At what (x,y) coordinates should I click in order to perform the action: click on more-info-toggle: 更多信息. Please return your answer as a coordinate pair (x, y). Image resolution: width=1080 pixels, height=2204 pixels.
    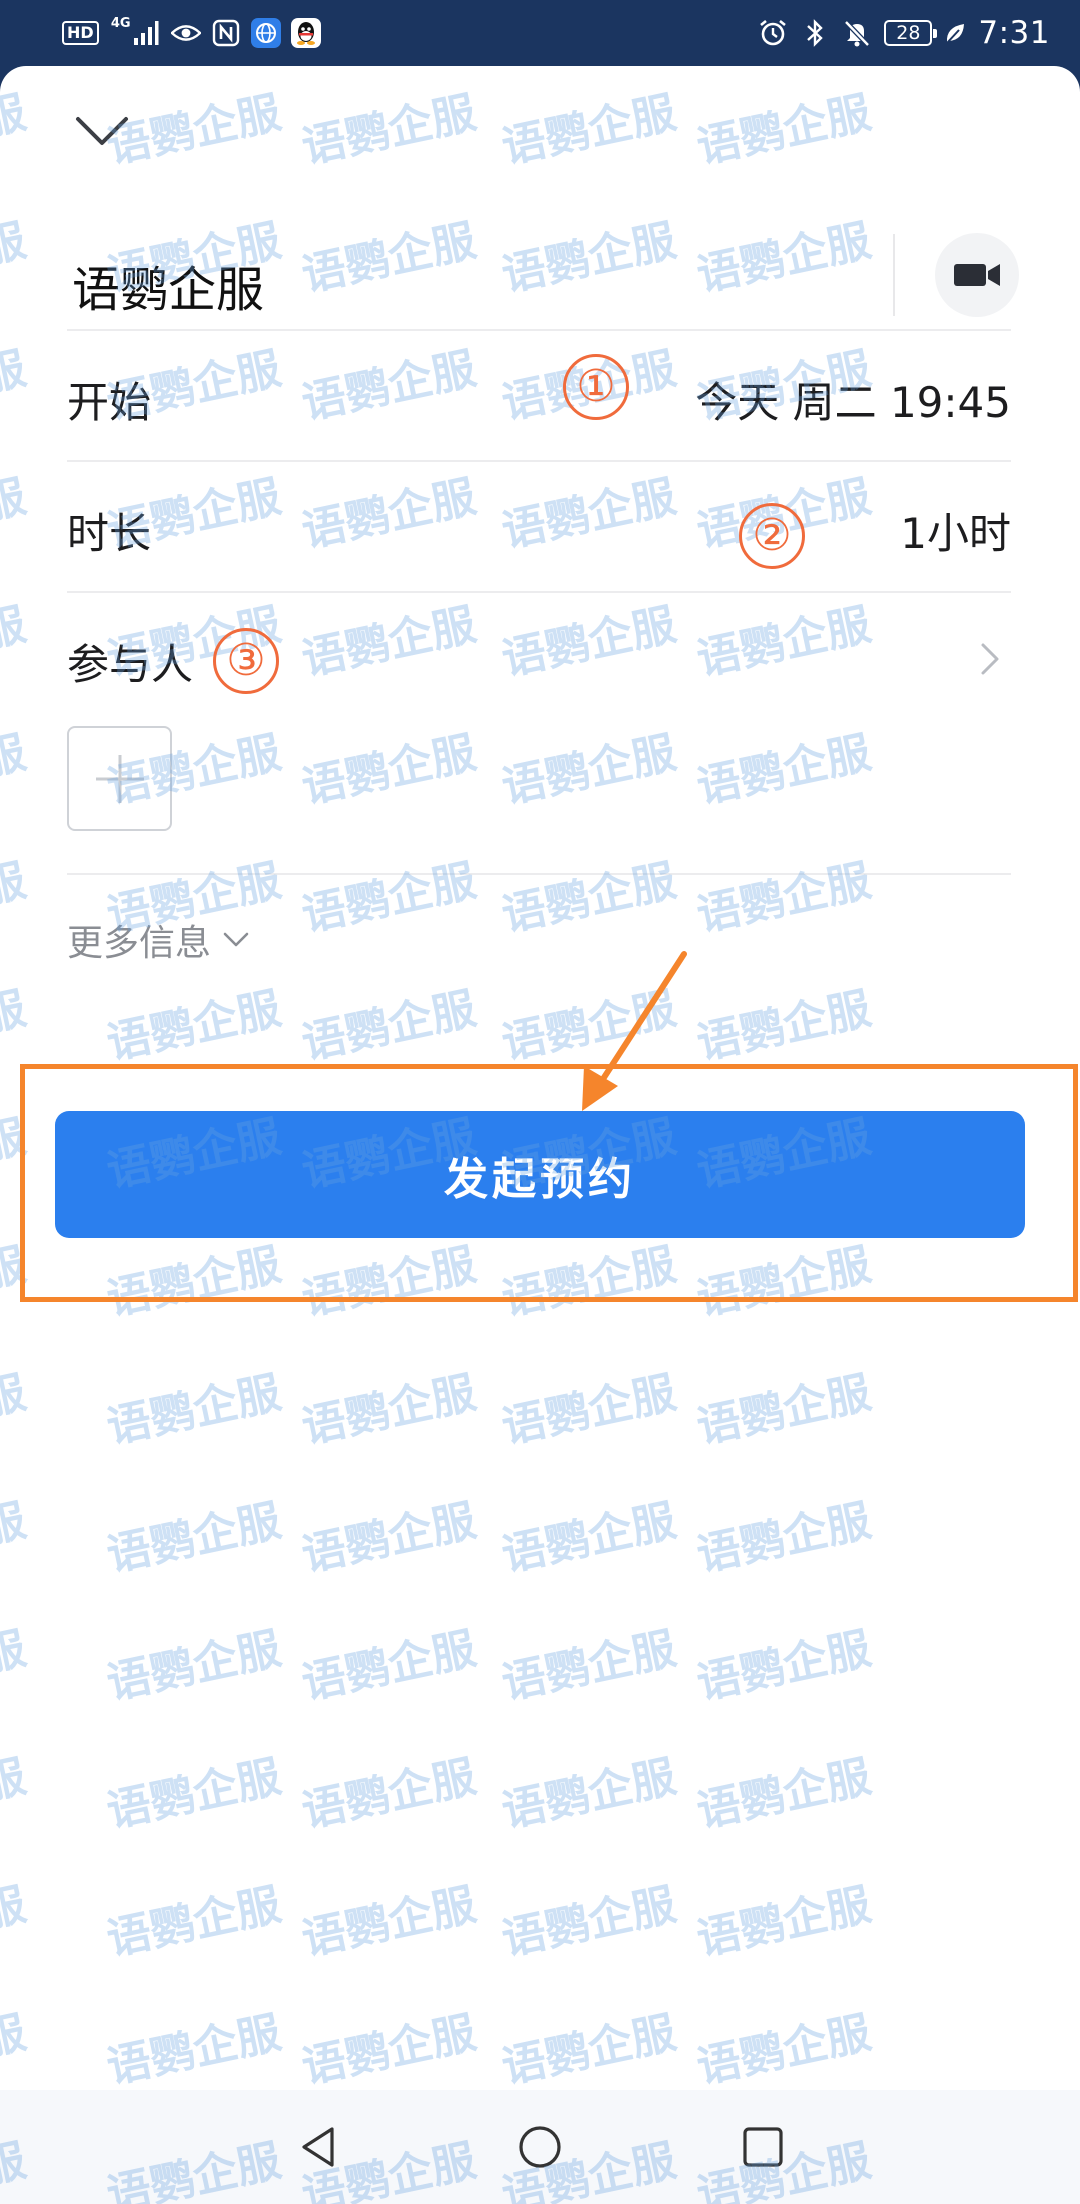
    Looking at the image, I should click on (158, 940).